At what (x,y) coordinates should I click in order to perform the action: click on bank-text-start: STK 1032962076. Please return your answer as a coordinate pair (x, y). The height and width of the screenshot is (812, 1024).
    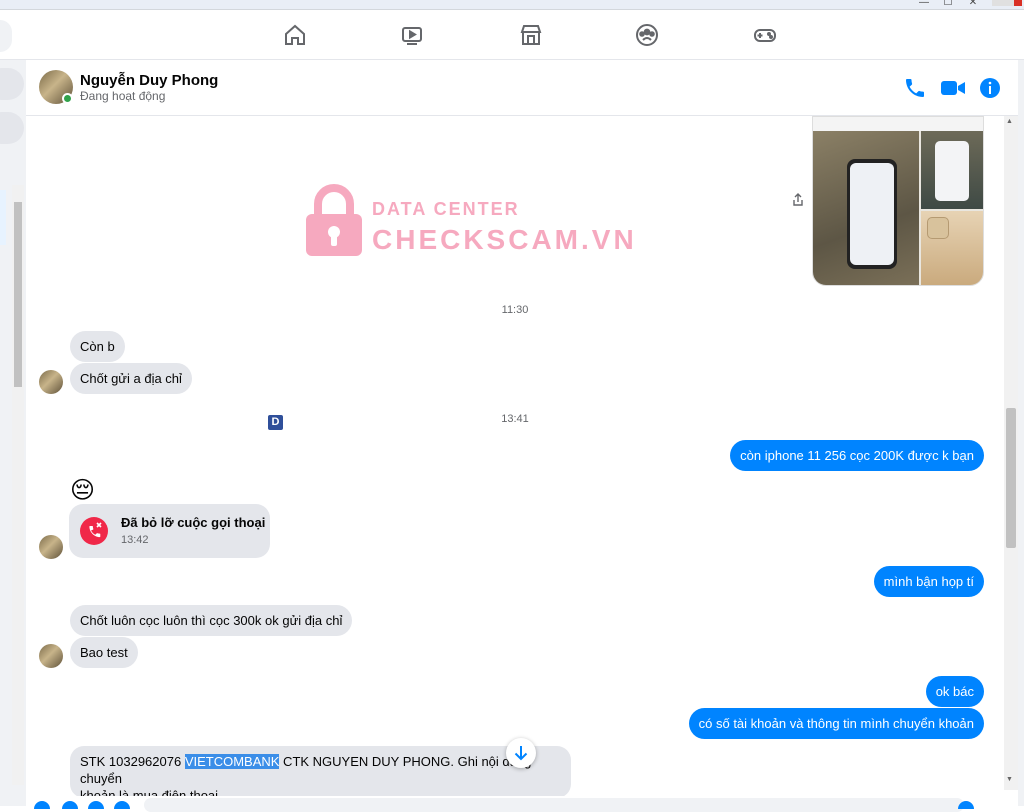
    Looking at the image, I should click on (132, 761).